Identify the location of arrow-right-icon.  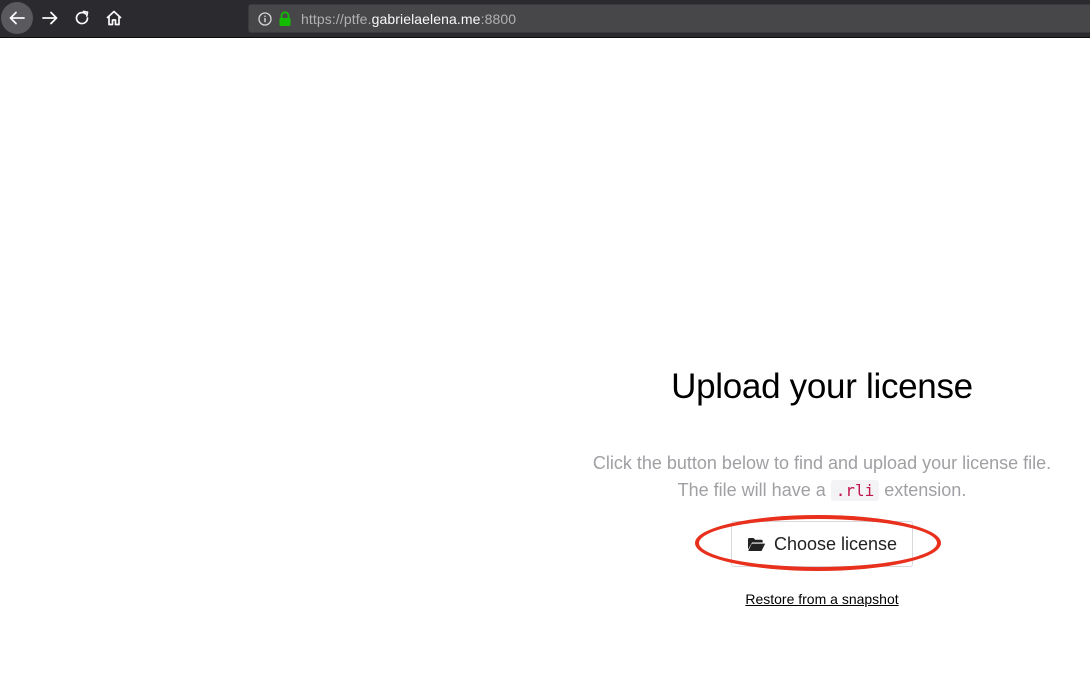
(50, 18).